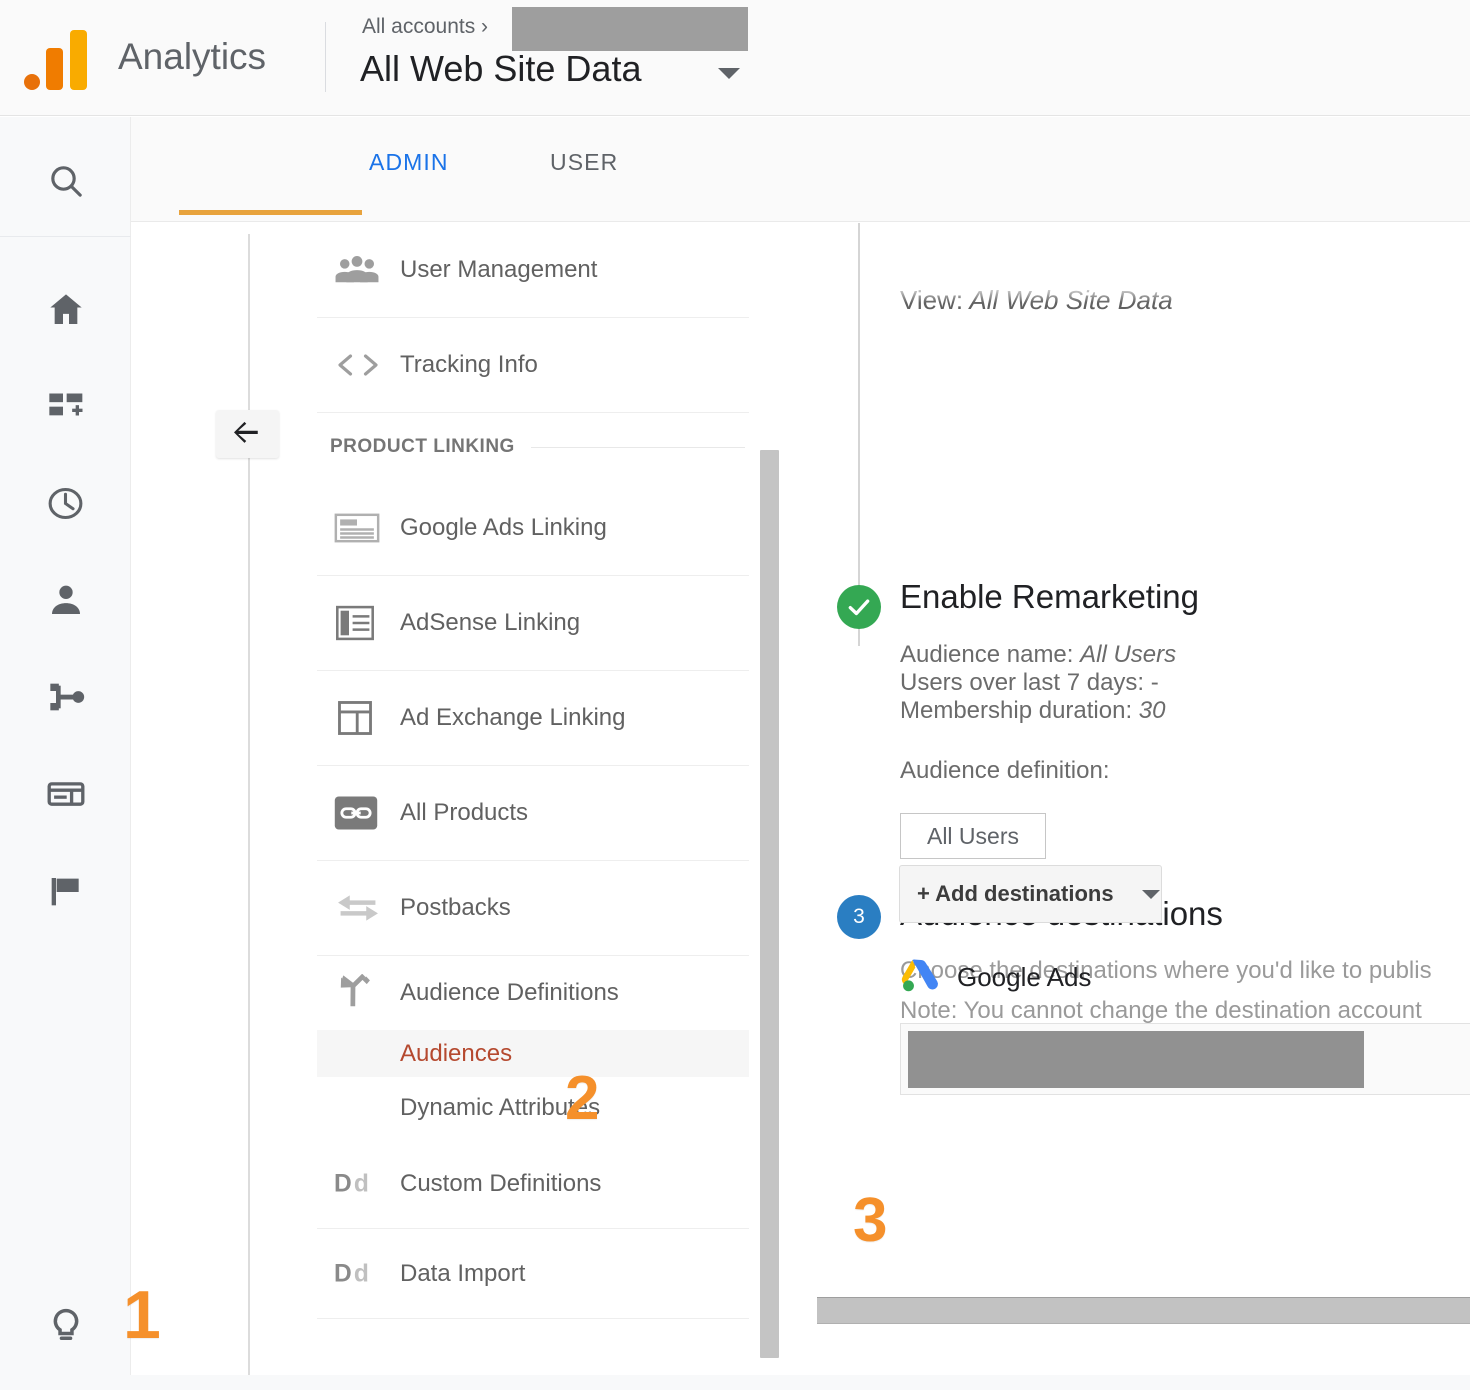 This screenshot has width=1470, height=1390. What do you see at coordinates (464, 812) in the screenshot?
I see `menu-item-label: All Products` at bounding box center [464, 812].